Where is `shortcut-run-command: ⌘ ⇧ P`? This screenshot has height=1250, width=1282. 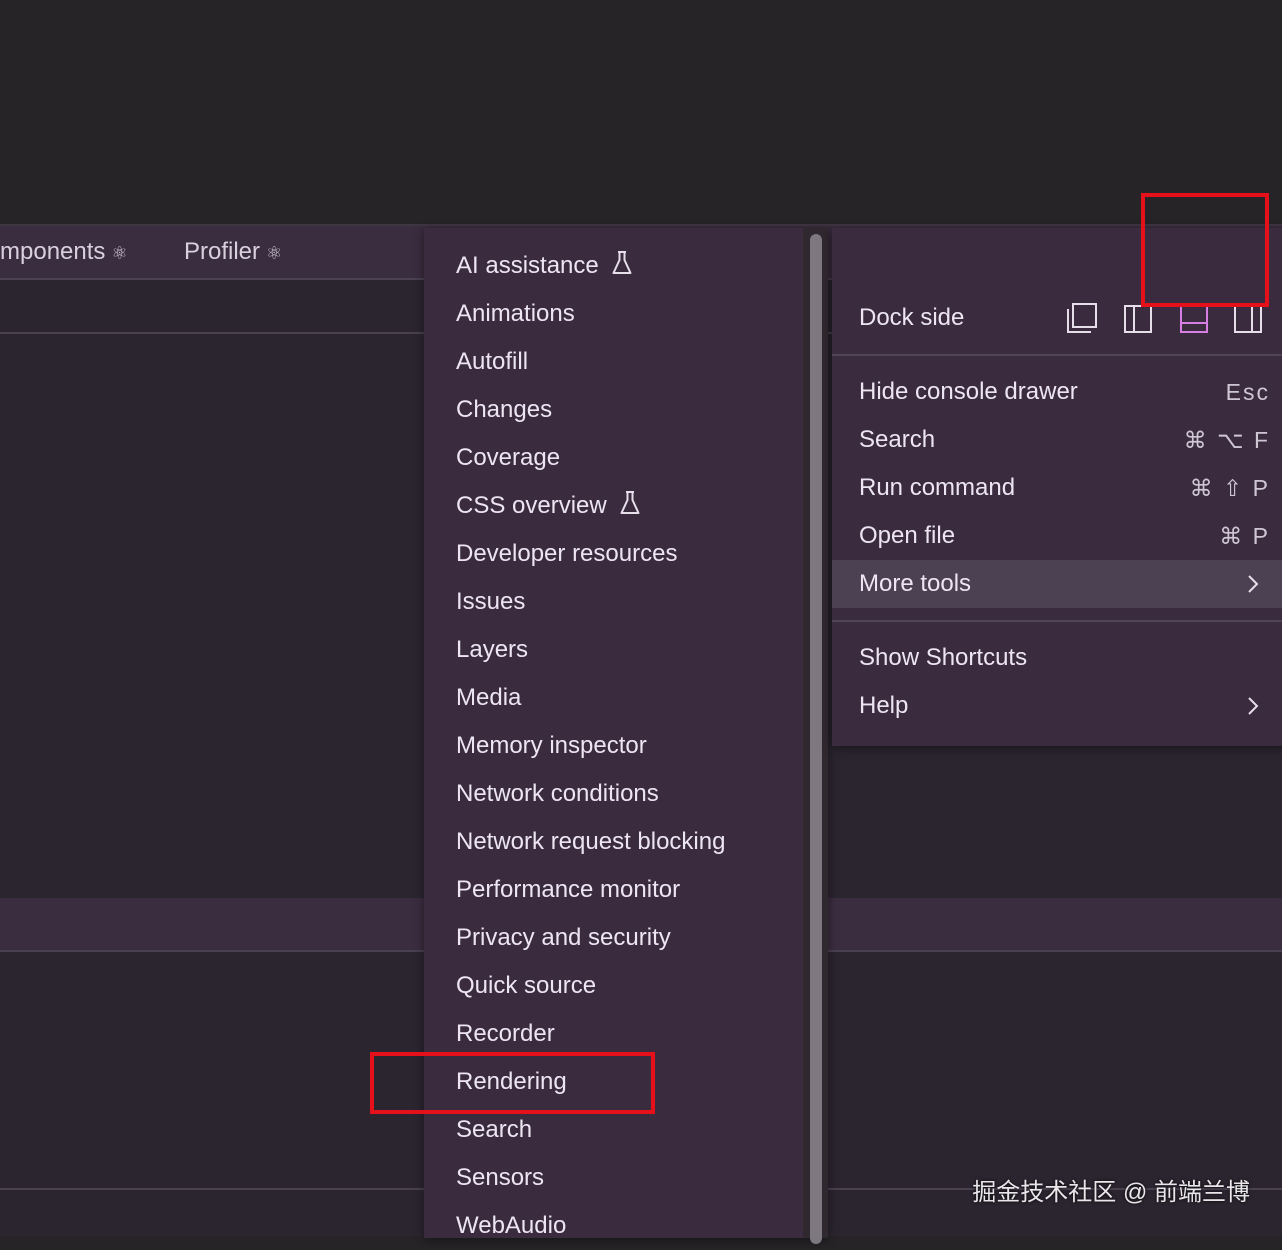 shortcut-run-command: ⌘ ⇧ P is located at coordinates (1229, 488).